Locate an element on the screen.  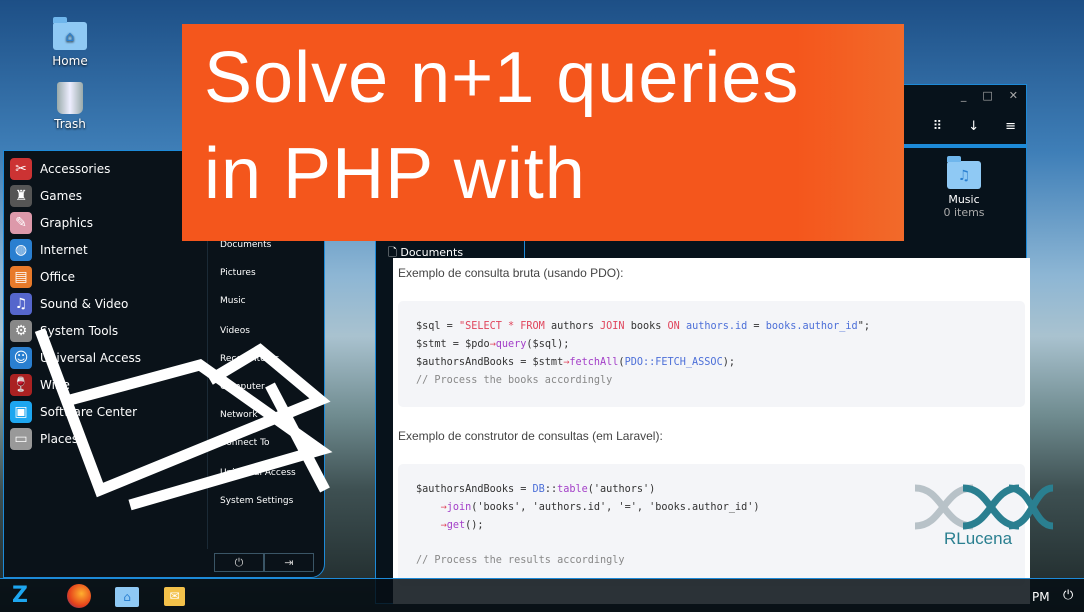
graphics-icon: ✎ is located at coordinates (21, 222).